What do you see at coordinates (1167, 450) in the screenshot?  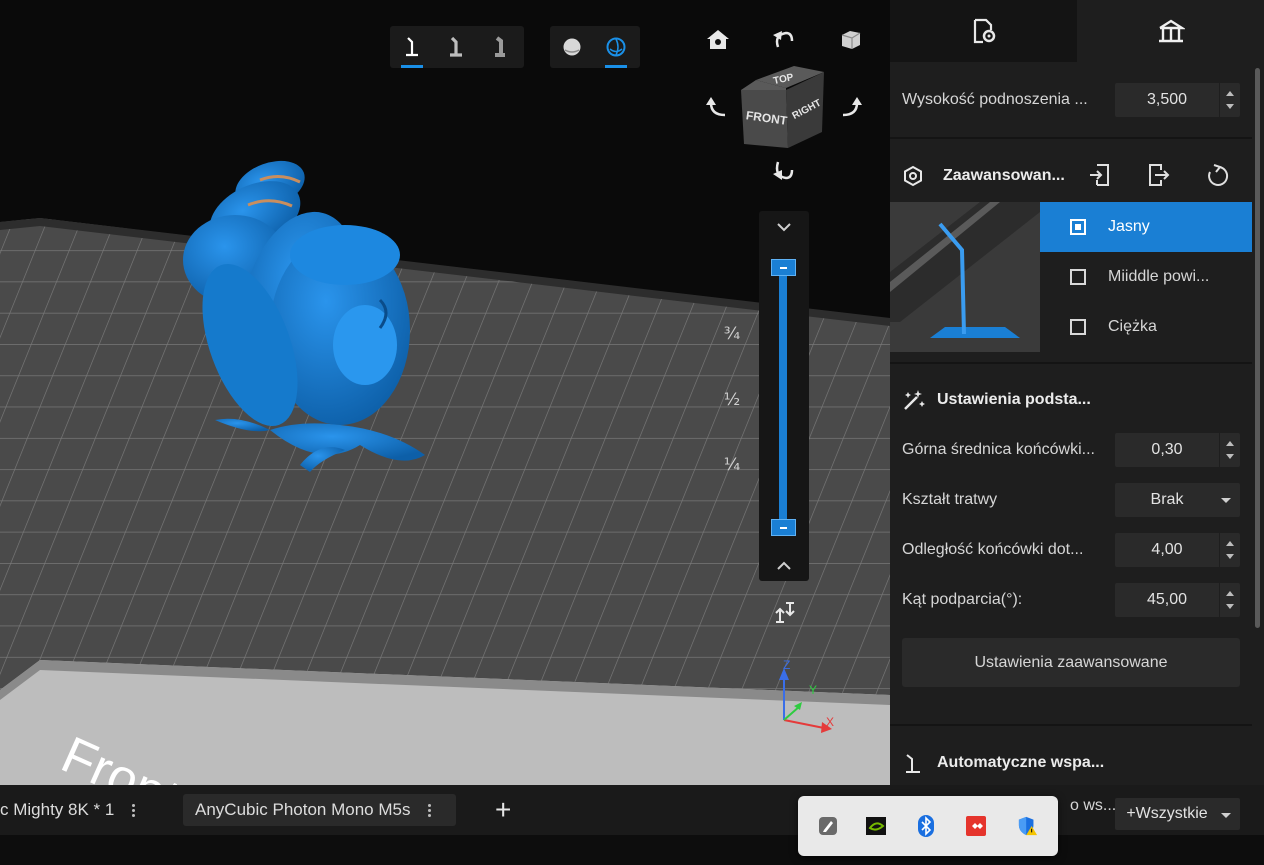 I see `top-diameter-value: 0,30` at bounding box center [1167, 450].